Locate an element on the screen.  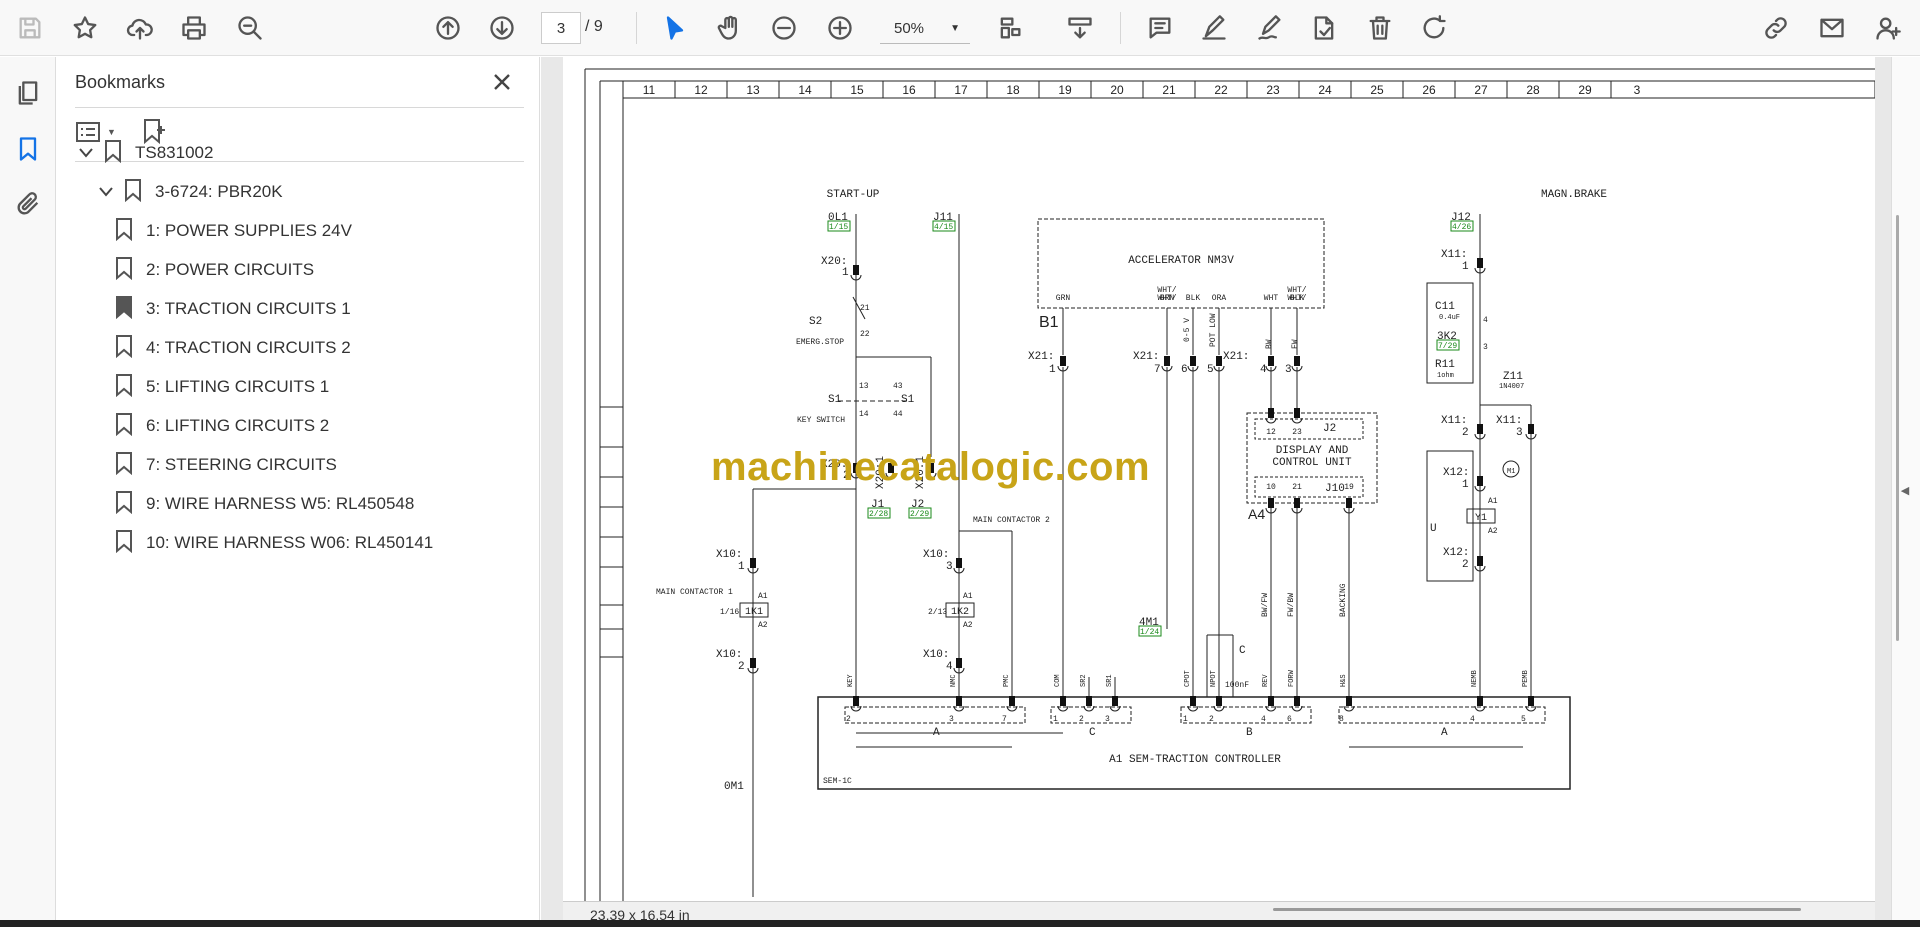
bookmark-item: 1: POWER SUPPLIES 24V is located at coordinates (232, 231).